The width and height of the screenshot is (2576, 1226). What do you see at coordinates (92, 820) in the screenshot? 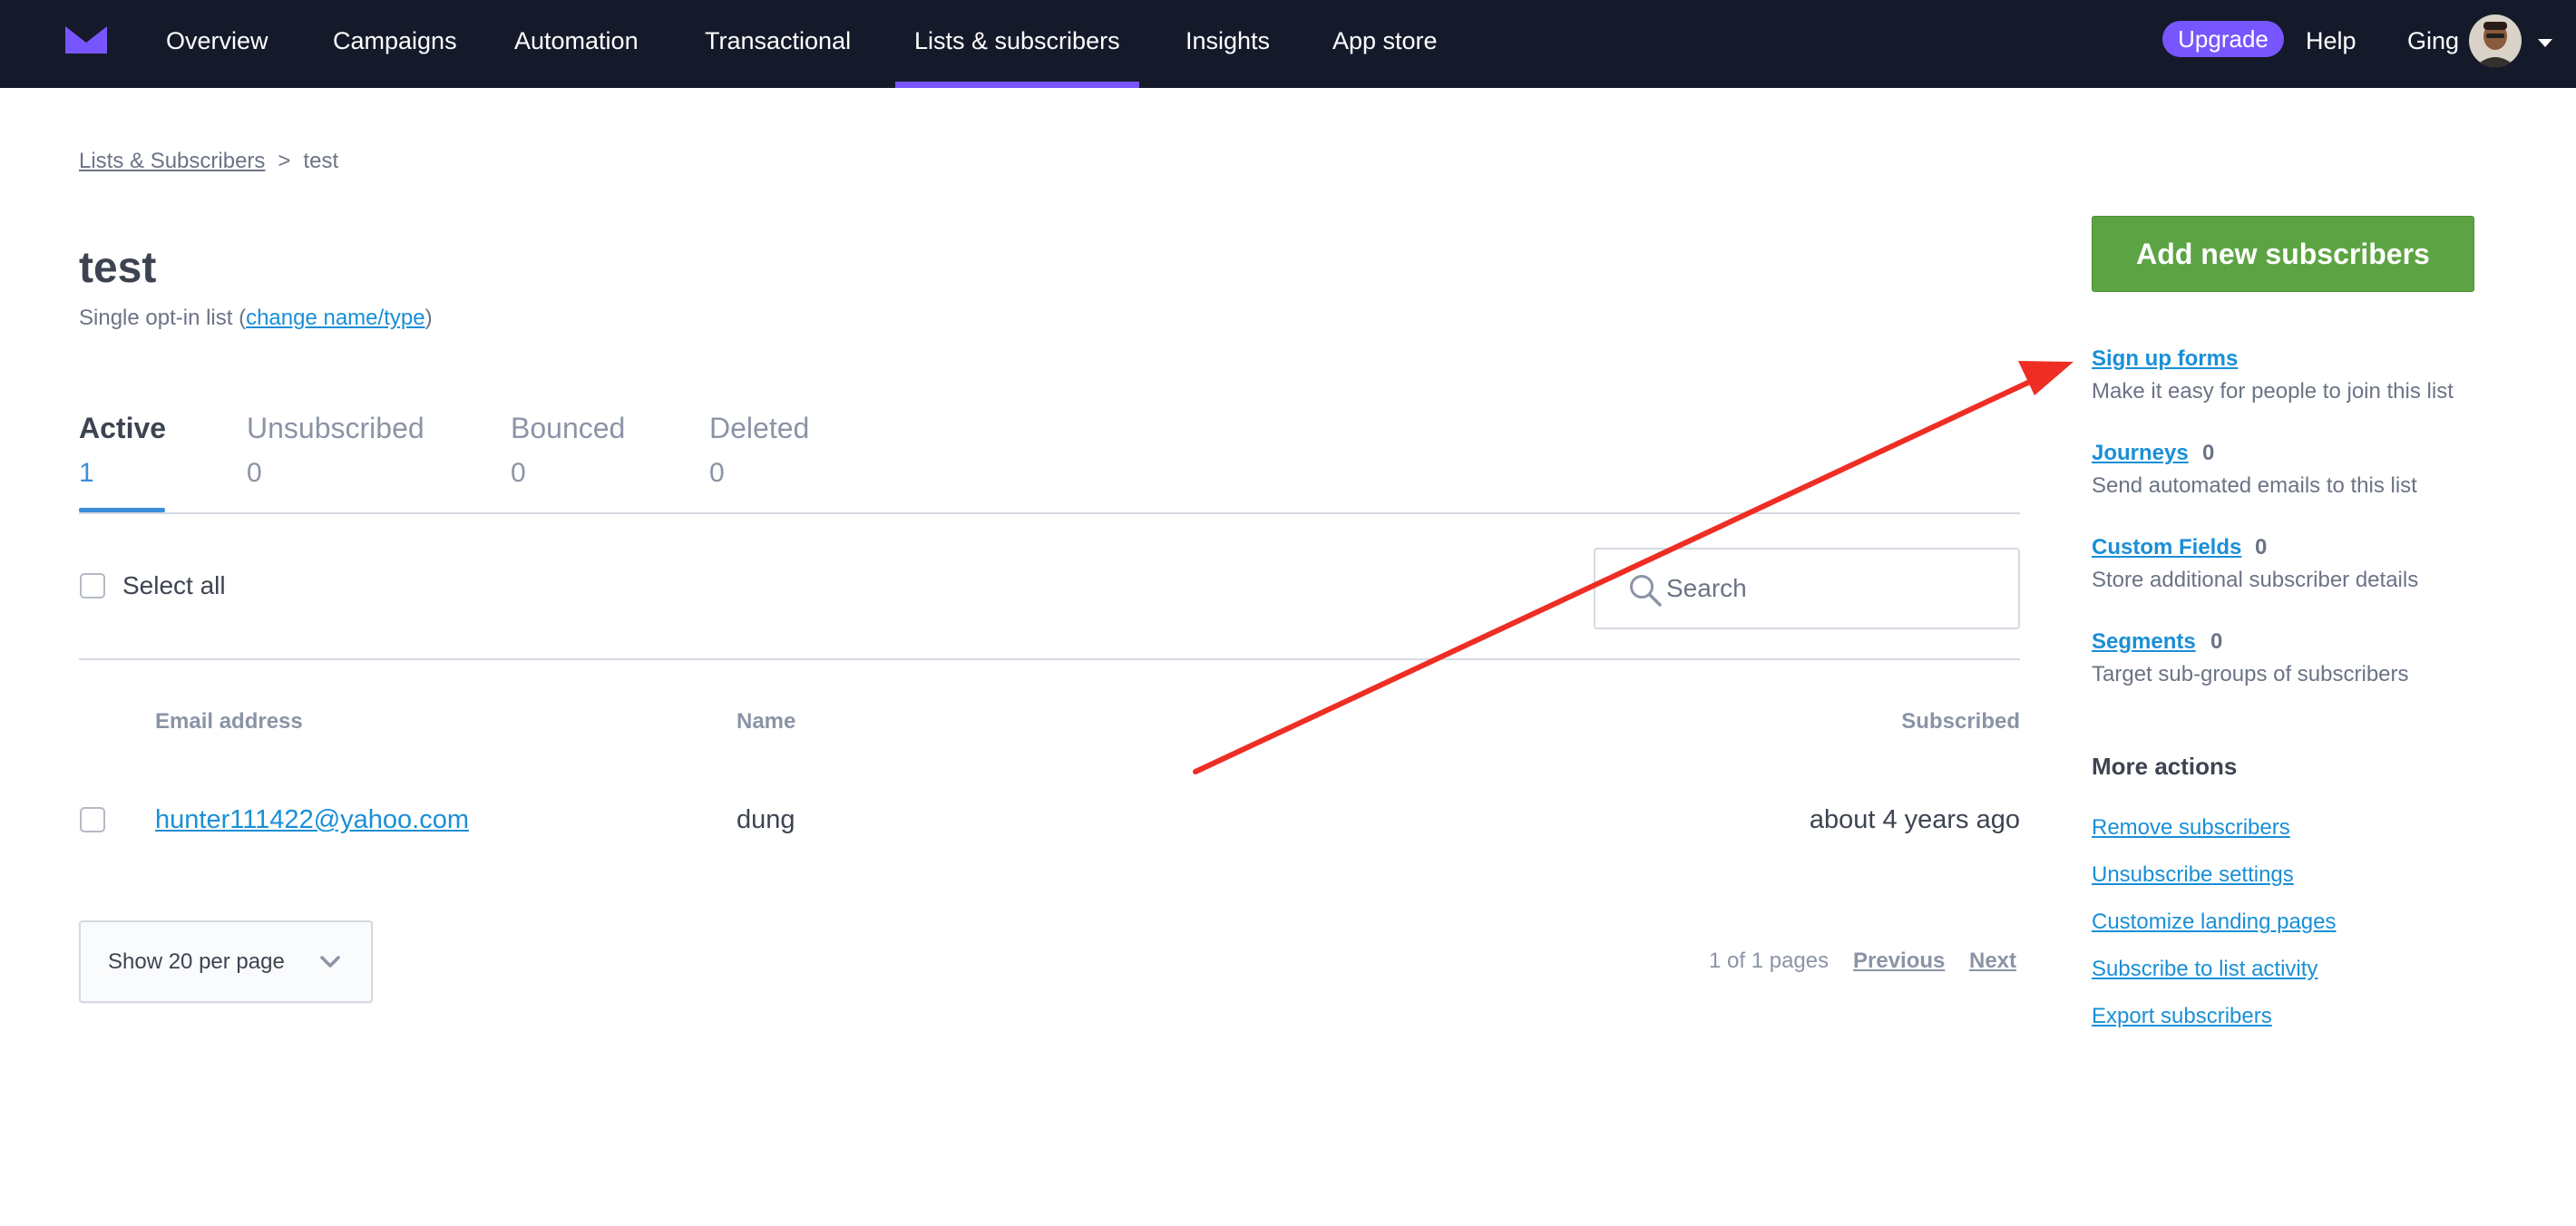
I see `row-checkbox` at bounding box center [92, 820].